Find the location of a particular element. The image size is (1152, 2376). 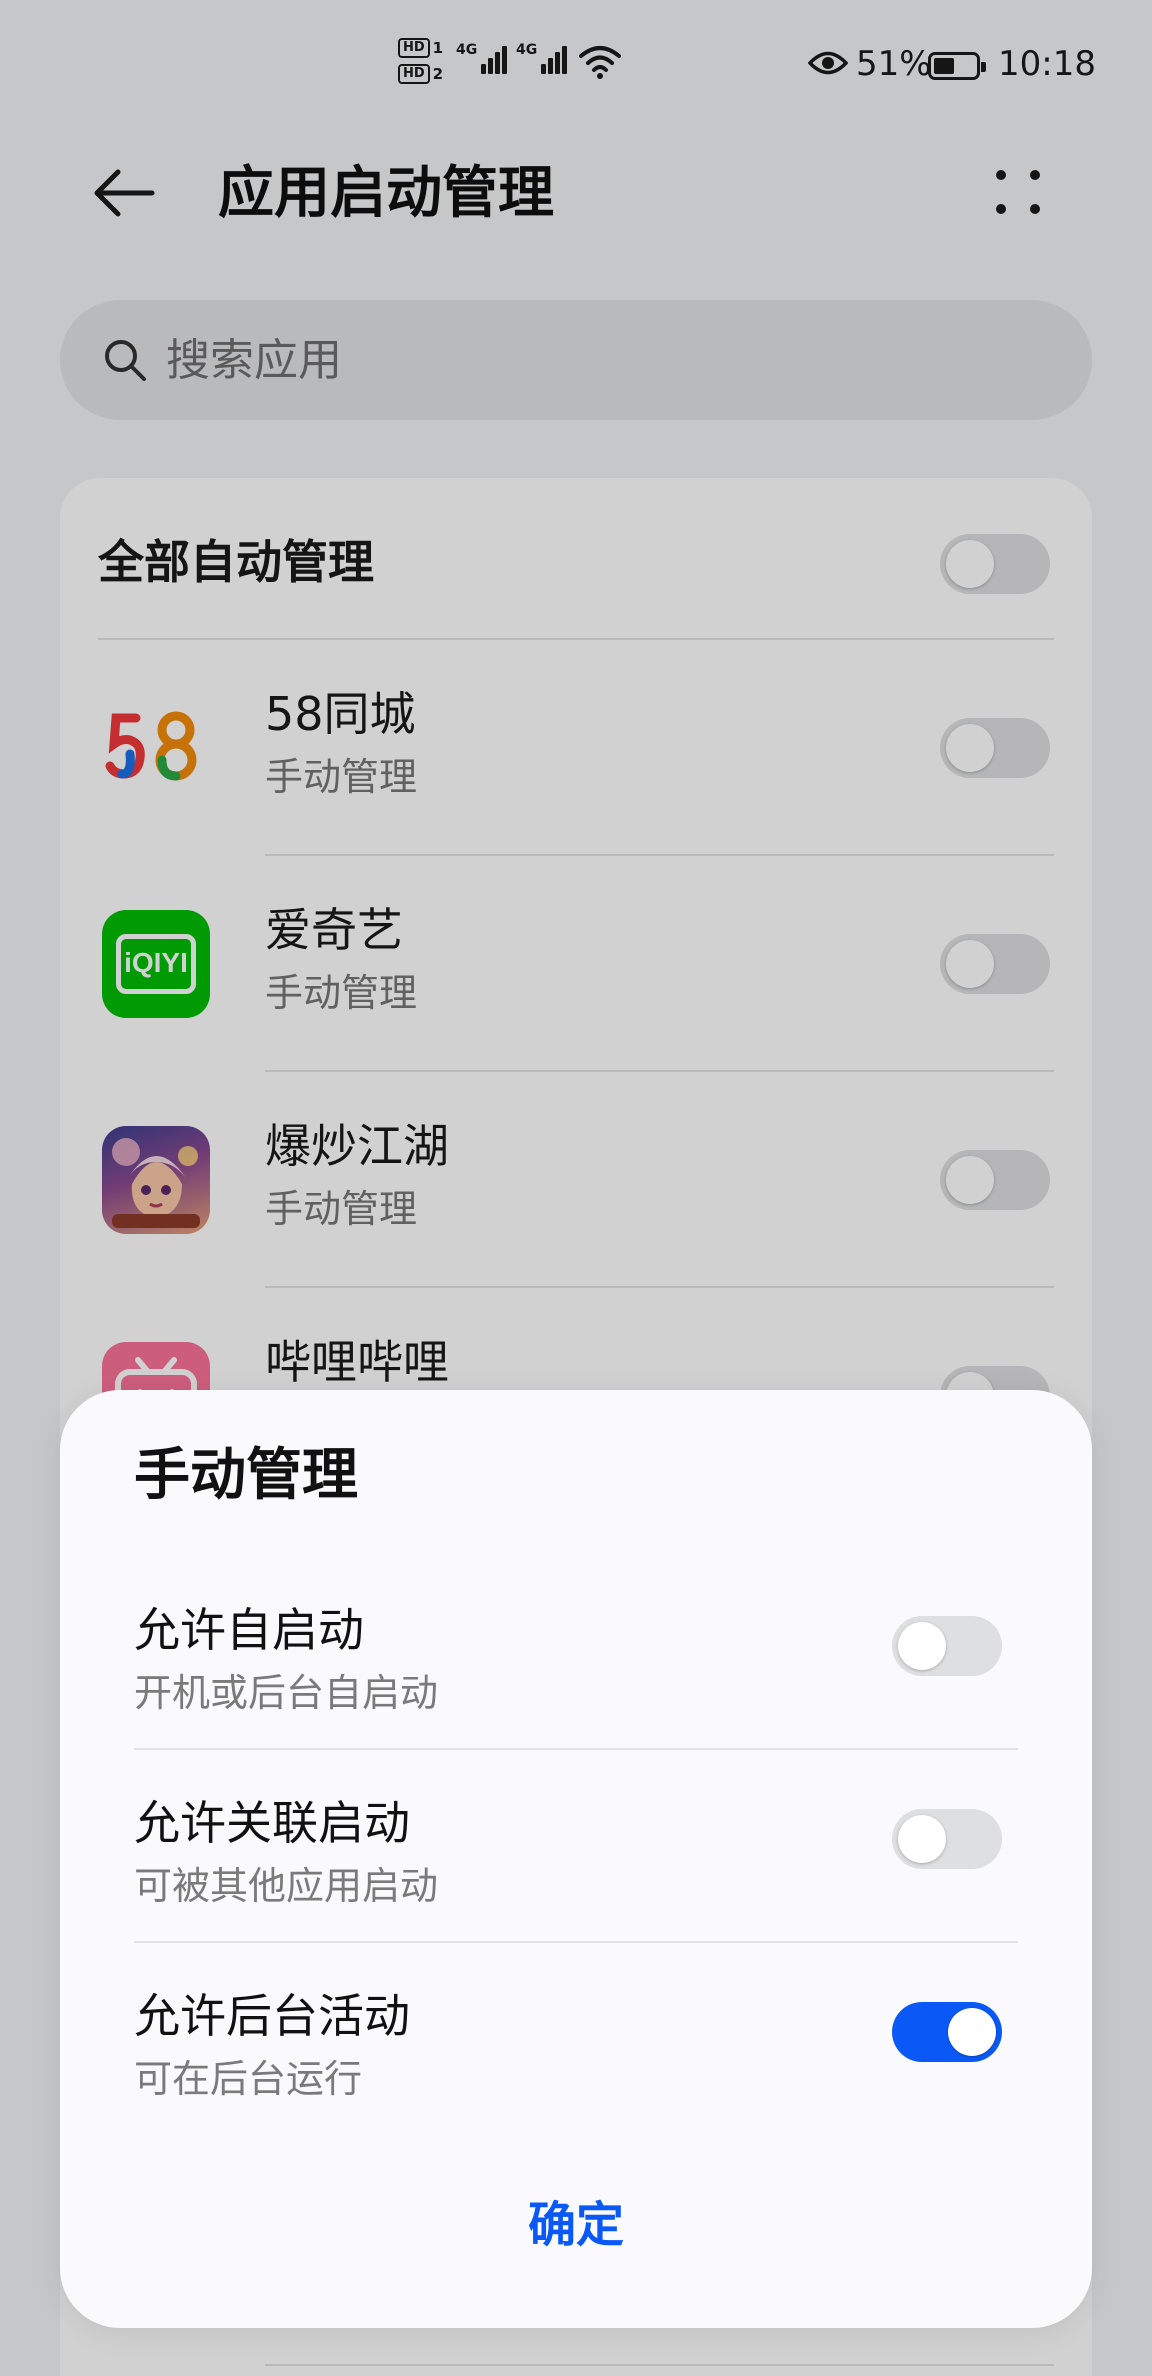

dialog-title: 手动管理 is located at coordinates (246, 1475).